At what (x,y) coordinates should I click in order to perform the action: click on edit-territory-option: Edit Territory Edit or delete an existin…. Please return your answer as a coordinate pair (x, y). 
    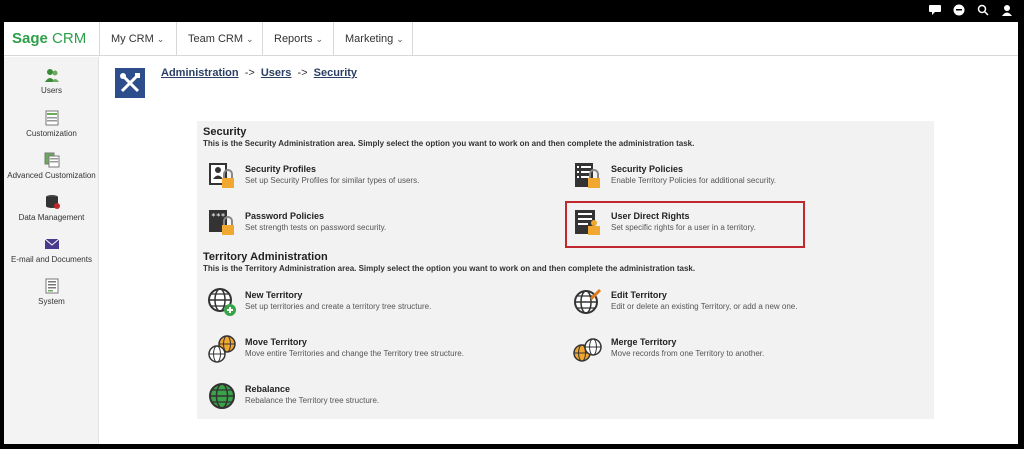
    Looking at the image, I should click on (734, 302).